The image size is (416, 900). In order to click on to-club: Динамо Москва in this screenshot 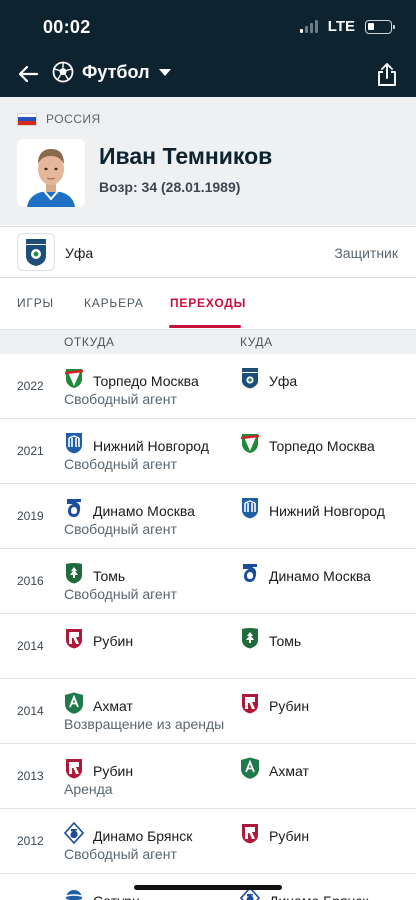, I will do `click(305, 575)`.